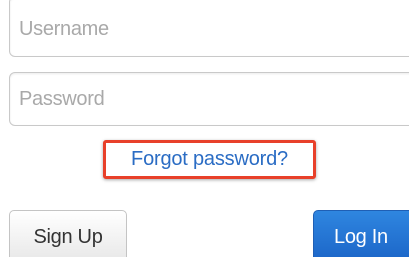 The image size is (409, 257). I want to click on sign-up-button: Sign Up, so click(68, 233).